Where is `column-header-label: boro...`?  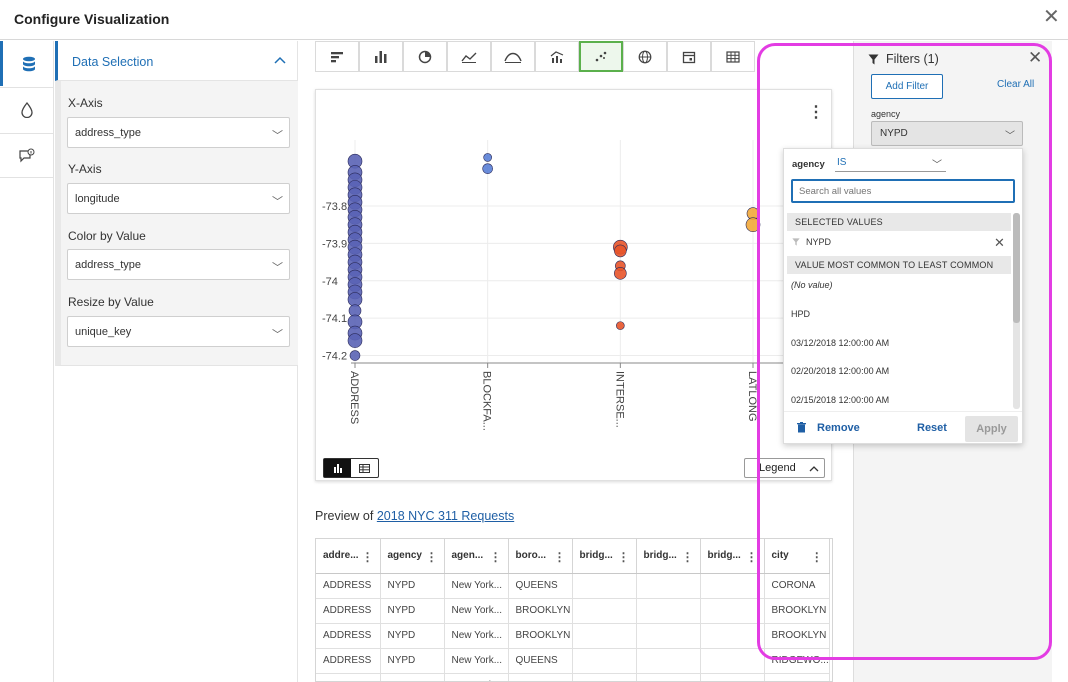
column-header-label: boro... is located at coordinates (531, 556).